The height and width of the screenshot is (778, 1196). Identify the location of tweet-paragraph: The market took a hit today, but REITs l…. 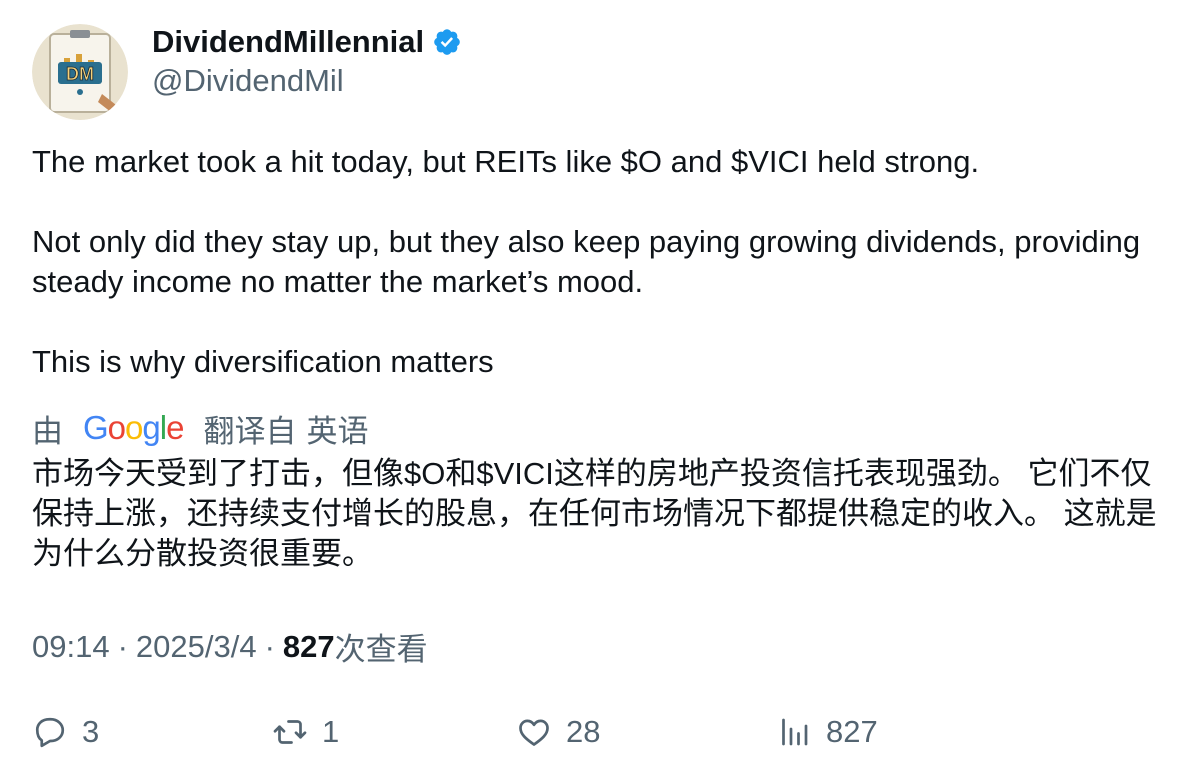
(506, 161).